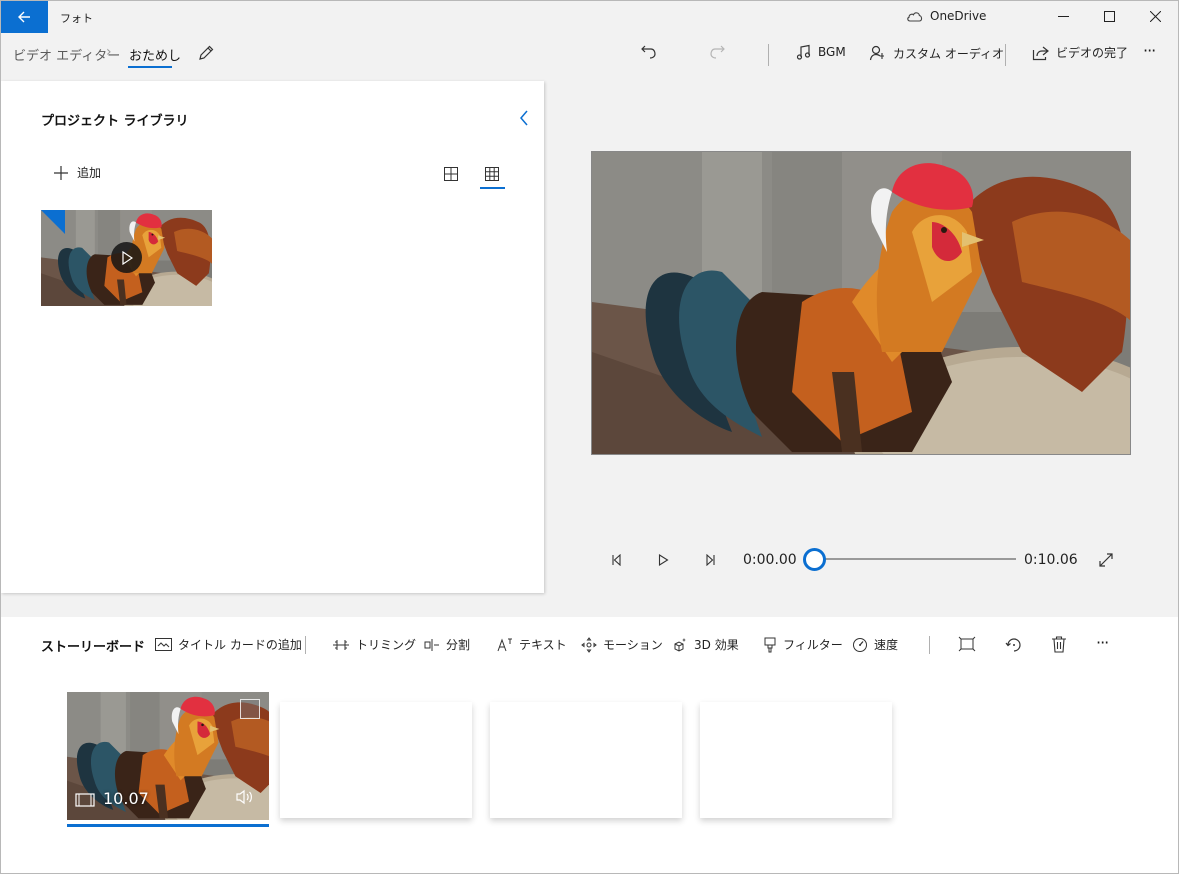  What do you see at coordinates (589, 17) in the screenshot?
I see `title-bar: フォト OneDrive` at bounding box center [589, 17].